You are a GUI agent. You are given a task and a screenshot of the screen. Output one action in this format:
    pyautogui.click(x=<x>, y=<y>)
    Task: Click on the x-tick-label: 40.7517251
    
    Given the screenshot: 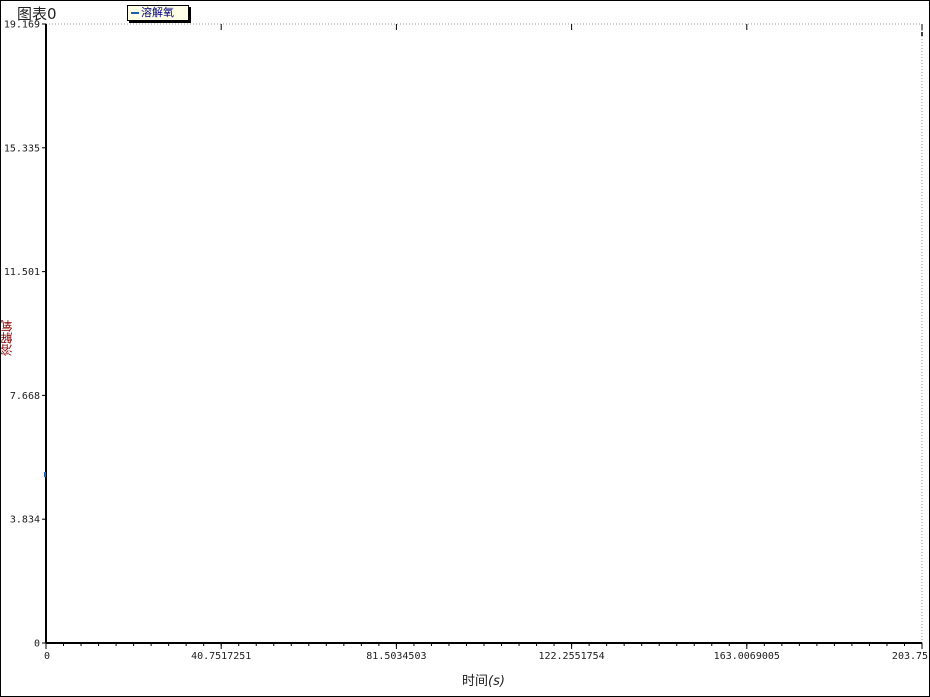 What is the action you would take?
    pyautogui.click(x=221, y=656)
    